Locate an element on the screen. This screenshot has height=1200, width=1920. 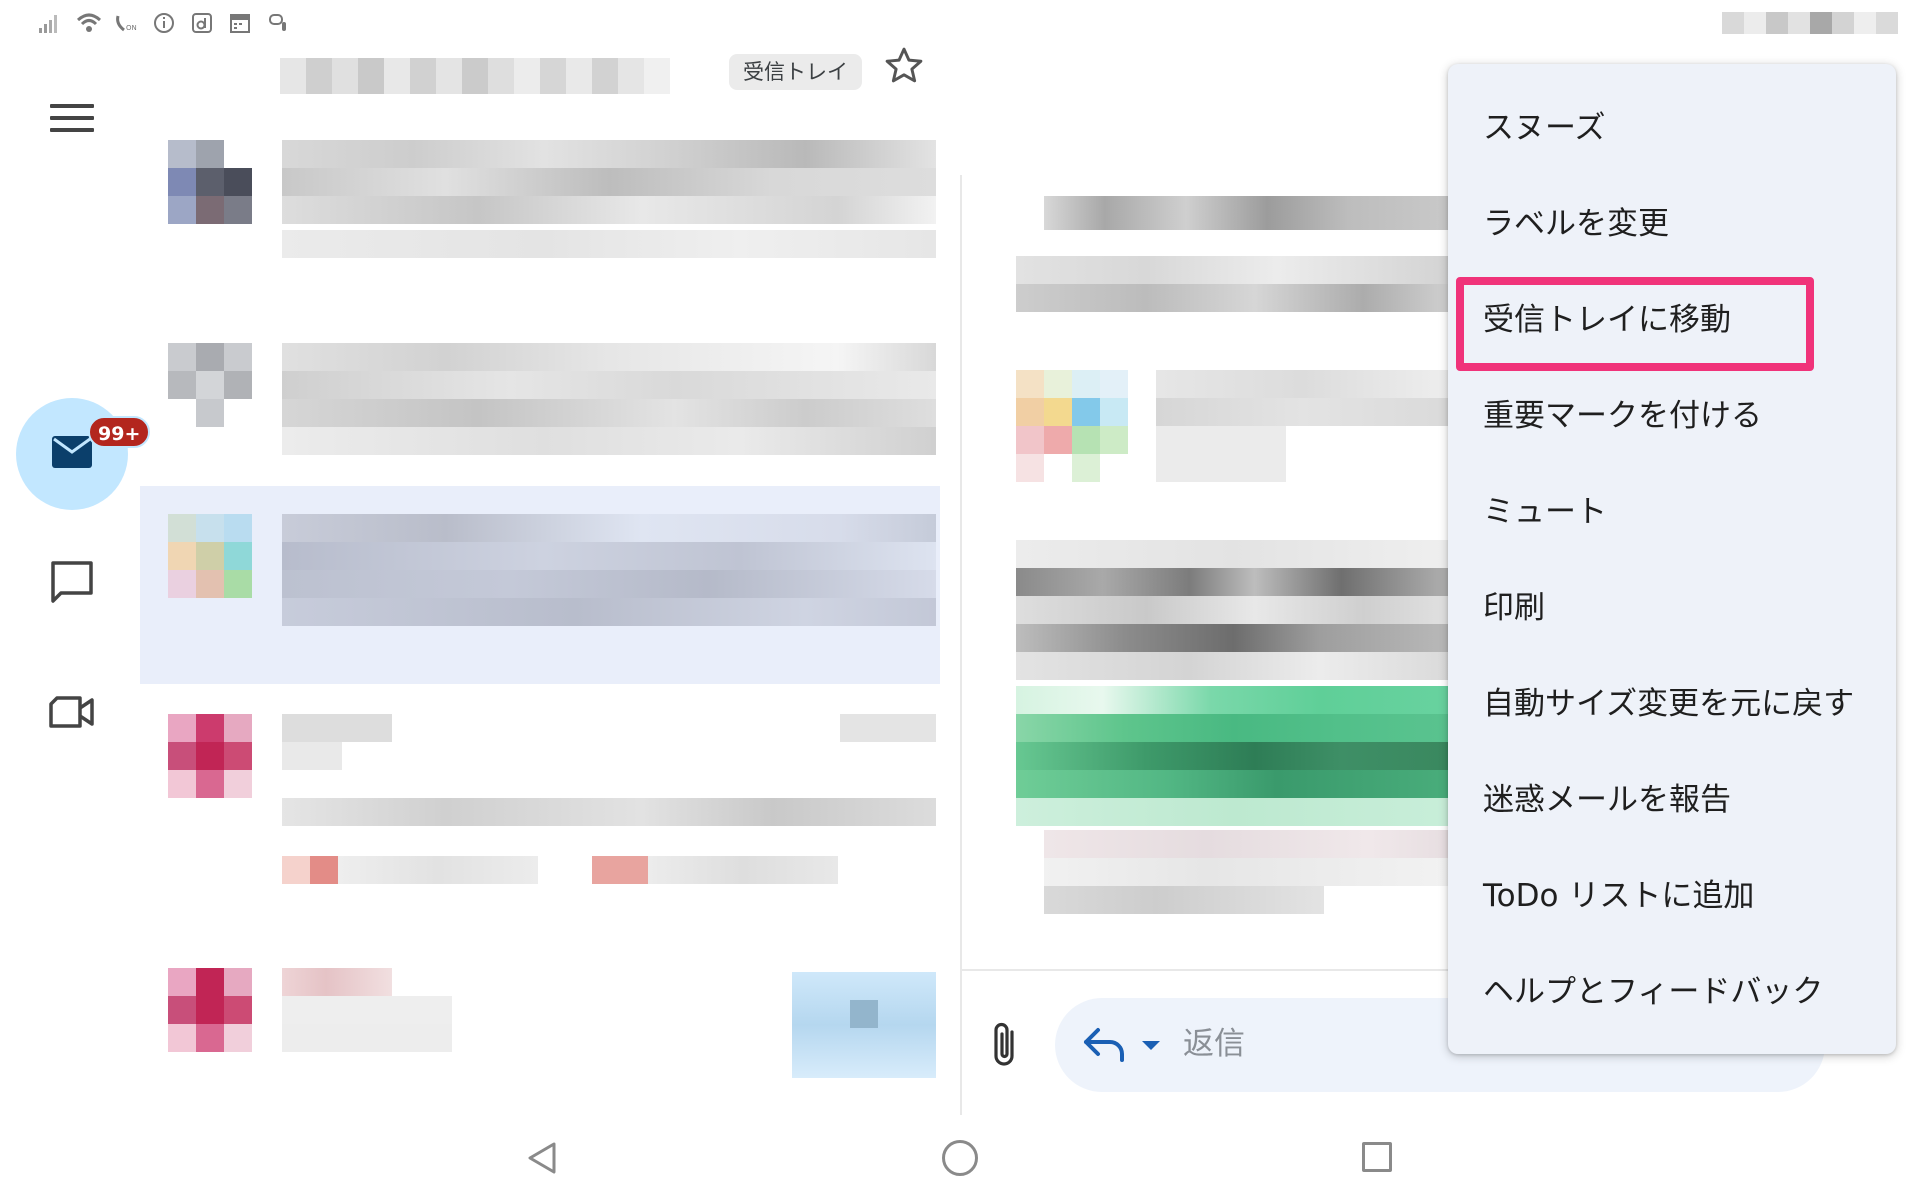
status-bar: ON is located at coordinates (960, 25).